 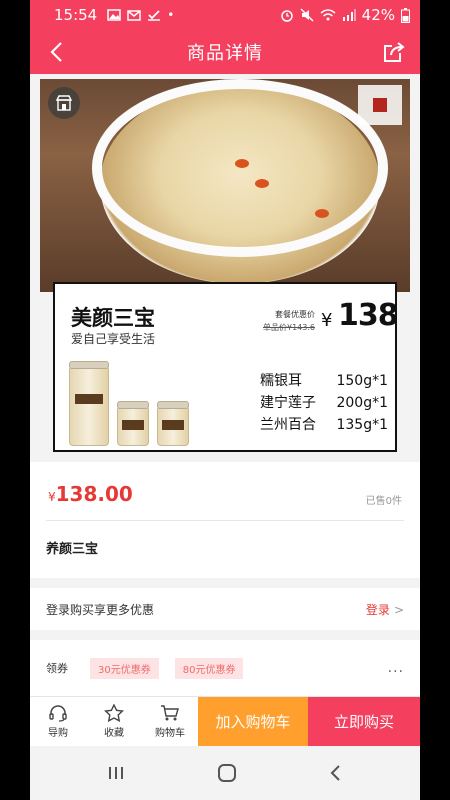 I want to click on package-item: 糯银耳 150g*1, so click(x=324, y=381).